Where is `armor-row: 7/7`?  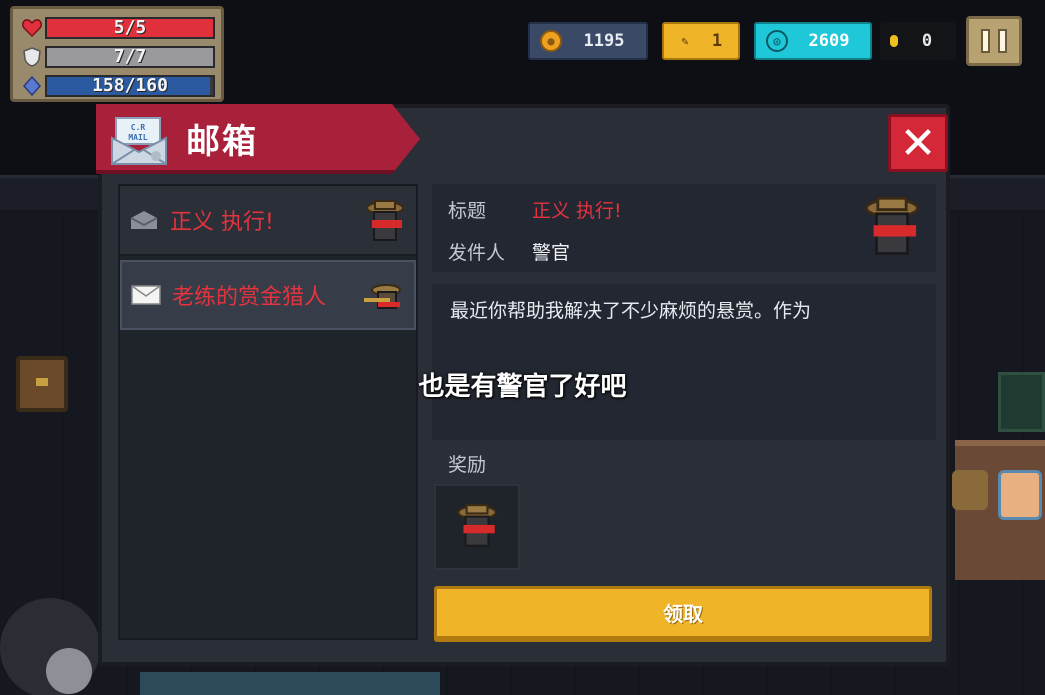 armor-row: 7/7 is located at coordinates (117, 56).